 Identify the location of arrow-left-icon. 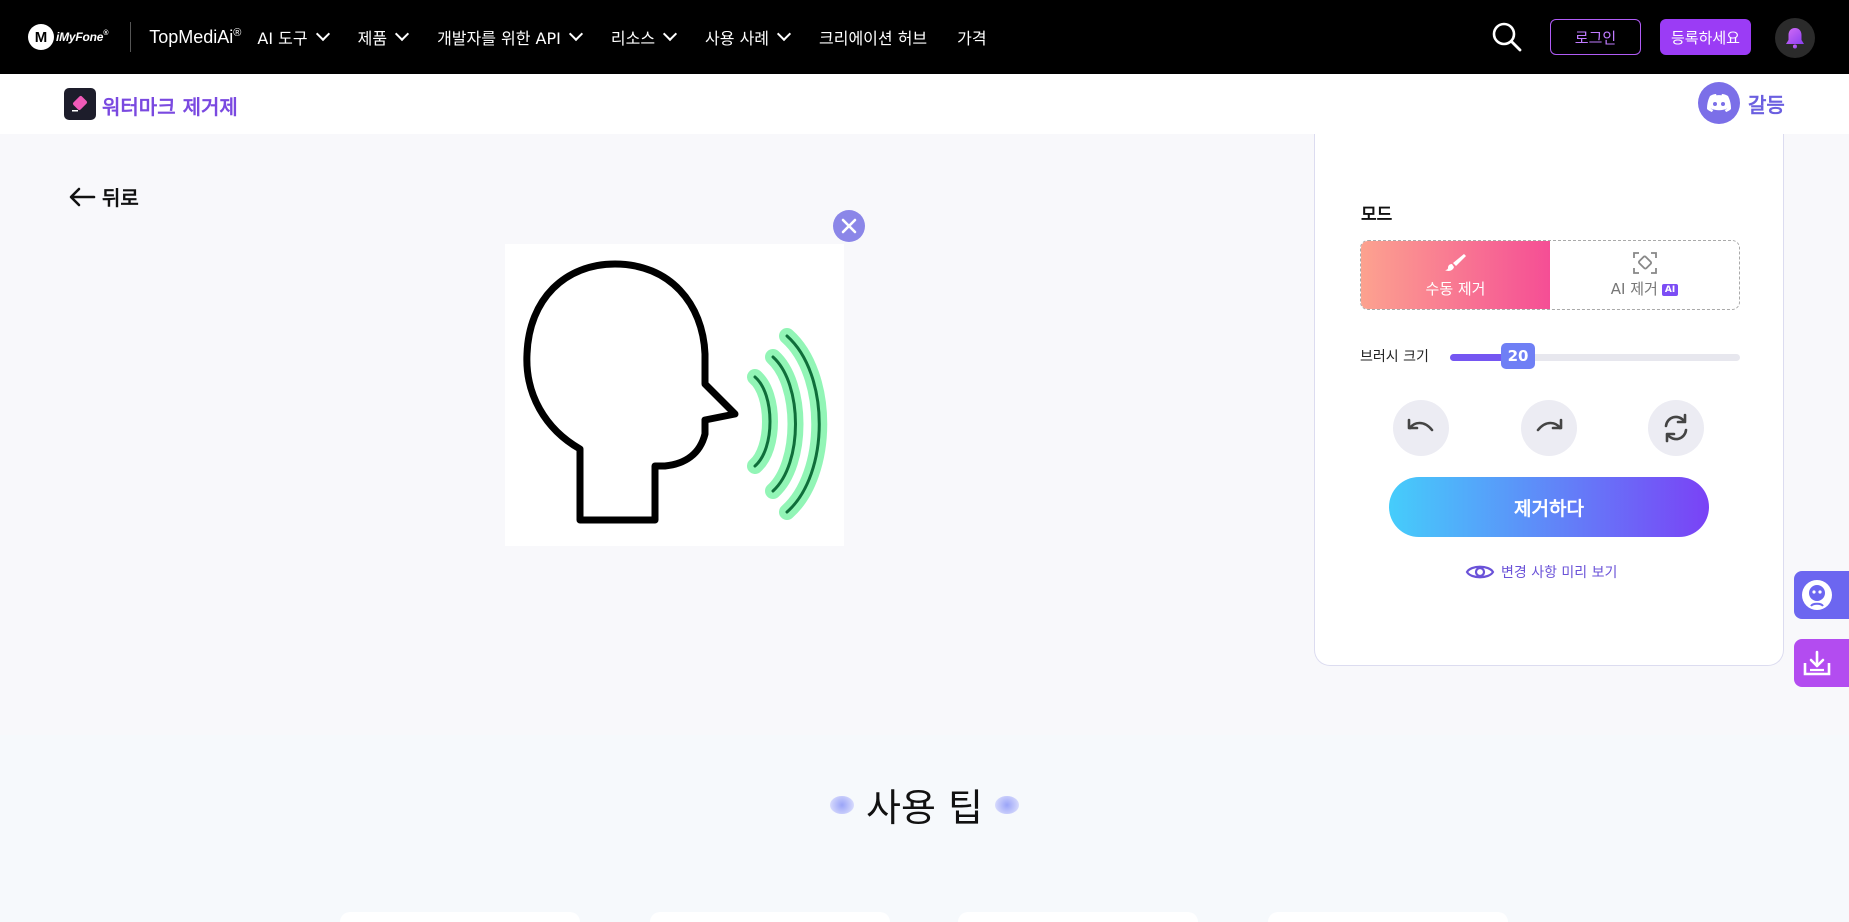
(82, 196).